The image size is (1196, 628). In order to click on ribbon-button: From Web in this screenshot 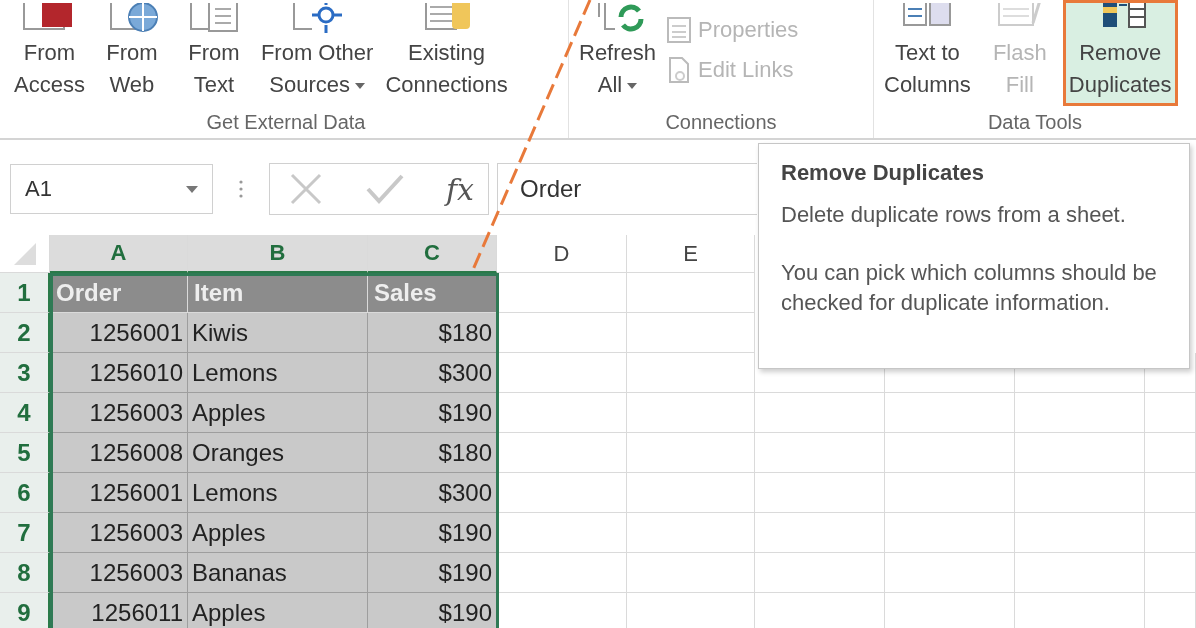, I will do `click(131, 53)`.